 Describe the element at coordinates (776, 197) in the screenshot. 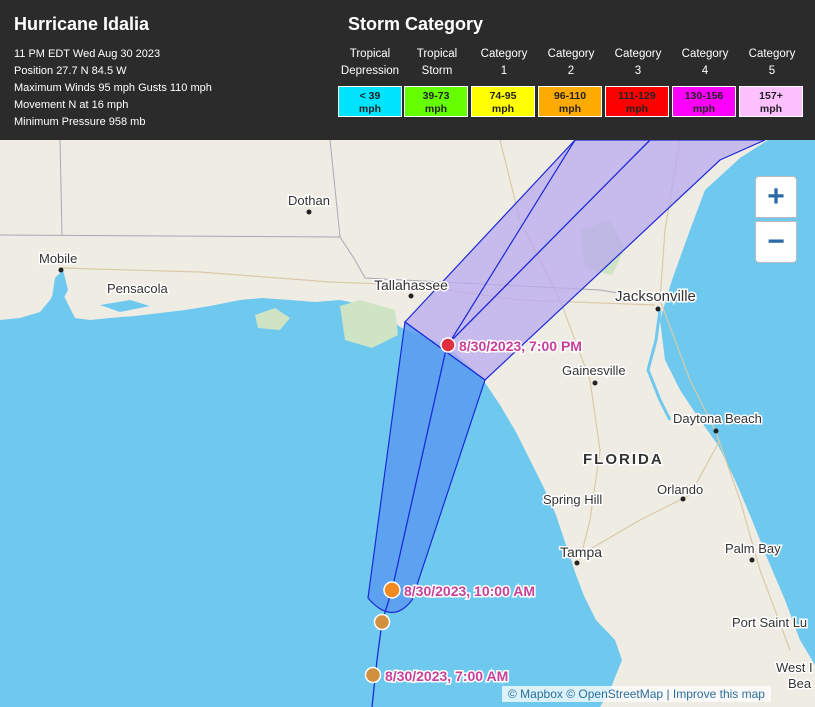

I see `zoom-in-button: +` at that location.